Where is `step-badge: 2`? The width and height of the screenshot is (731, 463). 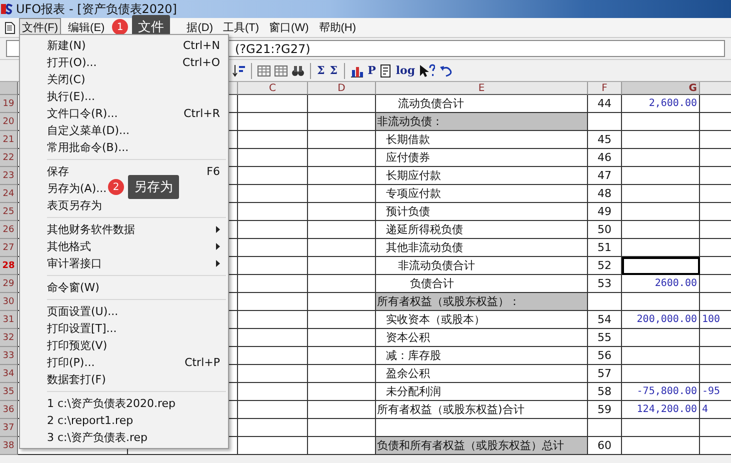 step-badge: 2 is located at coordinates (116, 187).